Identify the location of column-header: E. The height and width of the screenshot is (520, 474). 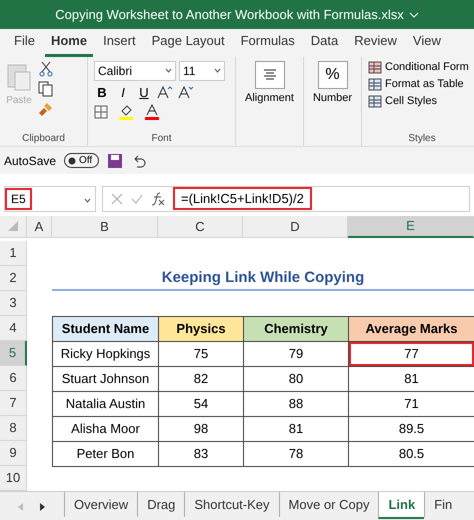
(411, 227).